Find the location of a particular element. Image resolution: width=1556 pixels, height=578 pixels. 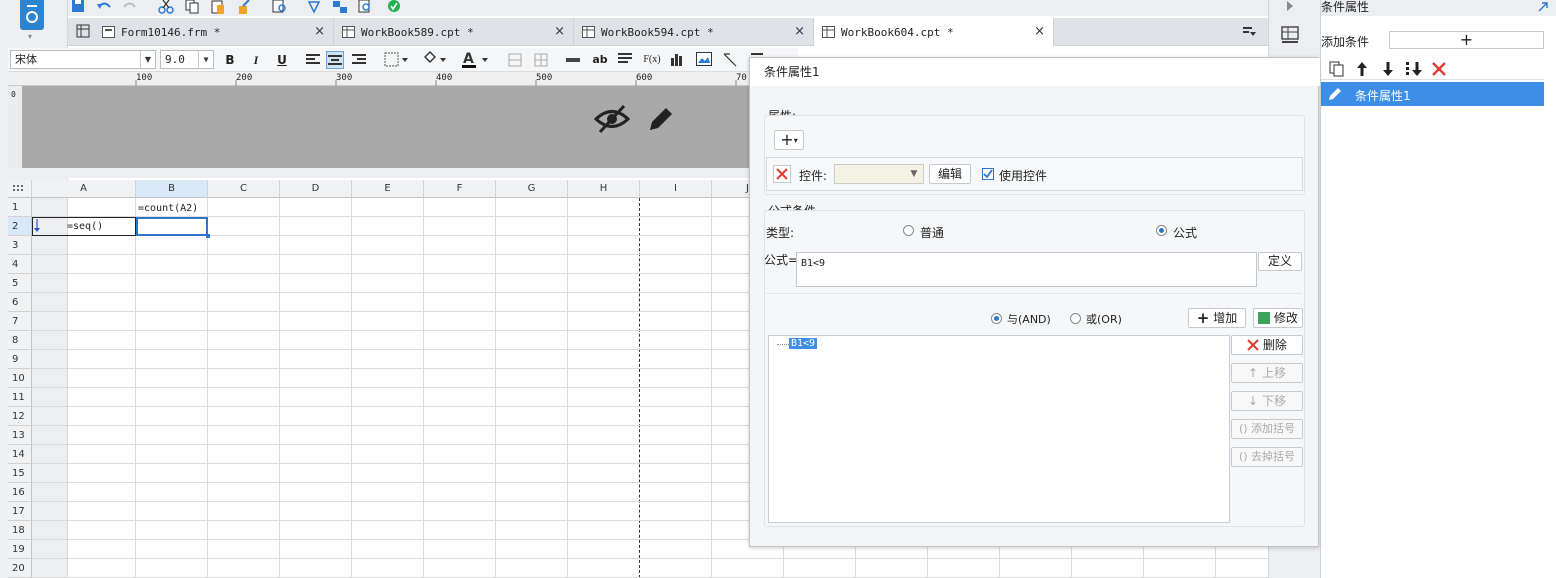

and-radio is located at coordinates (996, 318).